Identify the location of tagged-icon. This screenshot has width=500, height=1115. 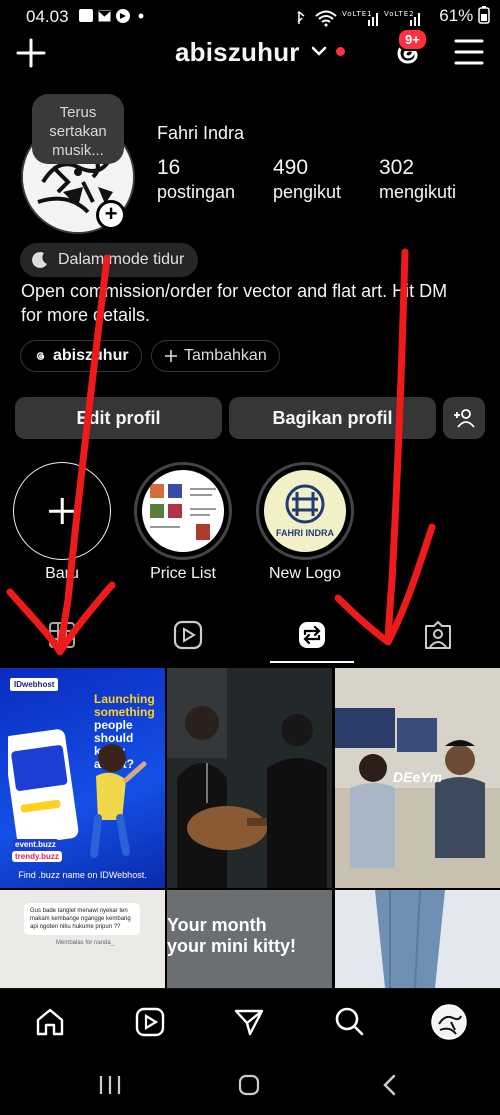
(438, 635).